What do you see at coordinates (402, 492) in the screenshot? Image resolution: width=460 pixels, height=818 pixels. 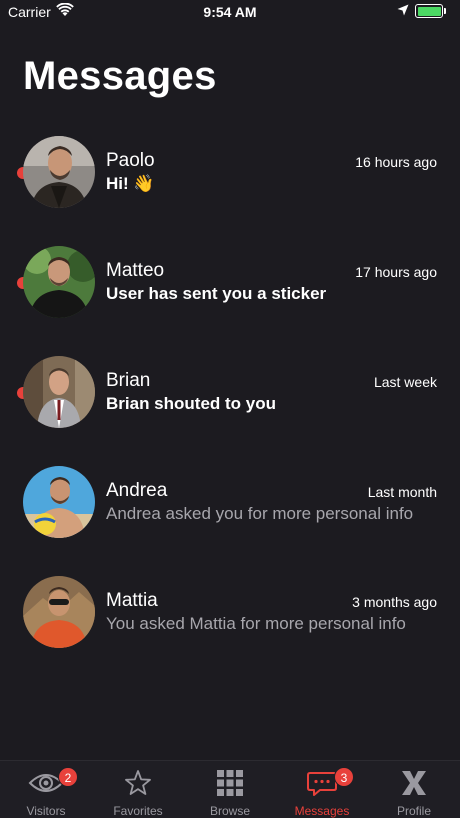 I see `message-time: Last month` at bounding box center [402, 492].